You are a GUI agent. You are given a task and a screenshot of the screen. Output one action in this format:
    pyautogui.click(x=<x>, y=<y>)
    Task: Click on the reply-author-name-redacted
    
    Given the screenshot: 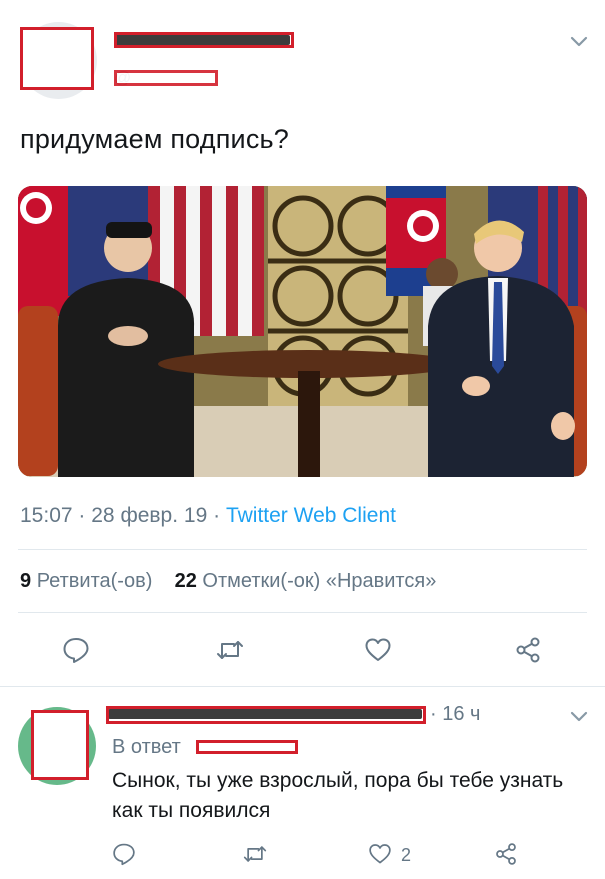 What is the action you would take?
    pyautogui.click(x=266, y=715)
    